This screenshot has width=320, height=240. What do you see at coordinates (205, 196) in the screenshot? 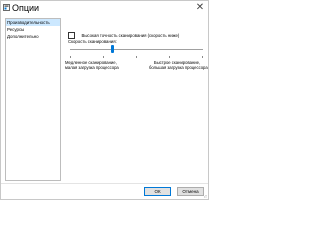
I see `resize-grip-icon` at bounding box center [205, 196].